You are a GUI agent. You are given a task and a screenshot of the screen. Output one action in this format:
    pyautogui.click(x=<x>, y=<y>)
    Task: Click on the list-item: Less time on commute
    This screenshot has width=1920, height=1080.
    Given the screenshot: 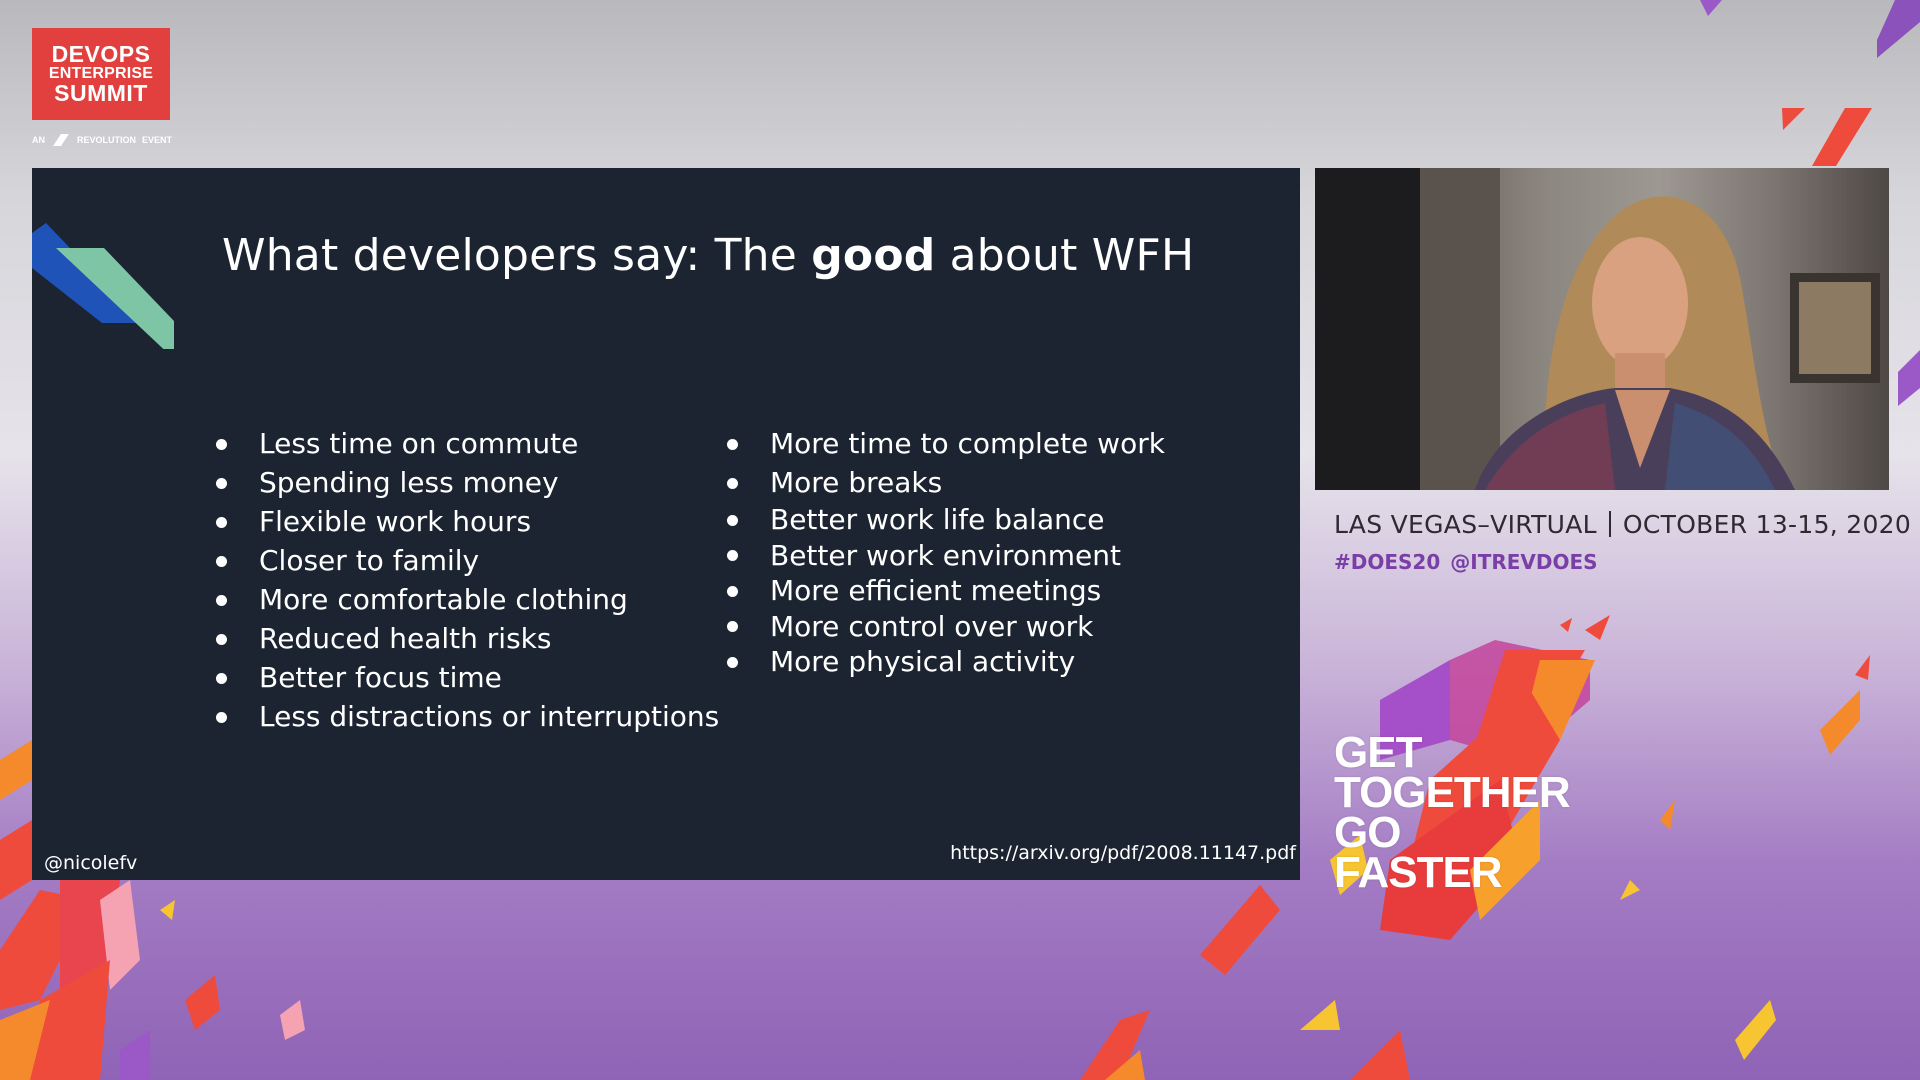 What is the action you would take?
    pyautogui.click(x=467, y=443)
    